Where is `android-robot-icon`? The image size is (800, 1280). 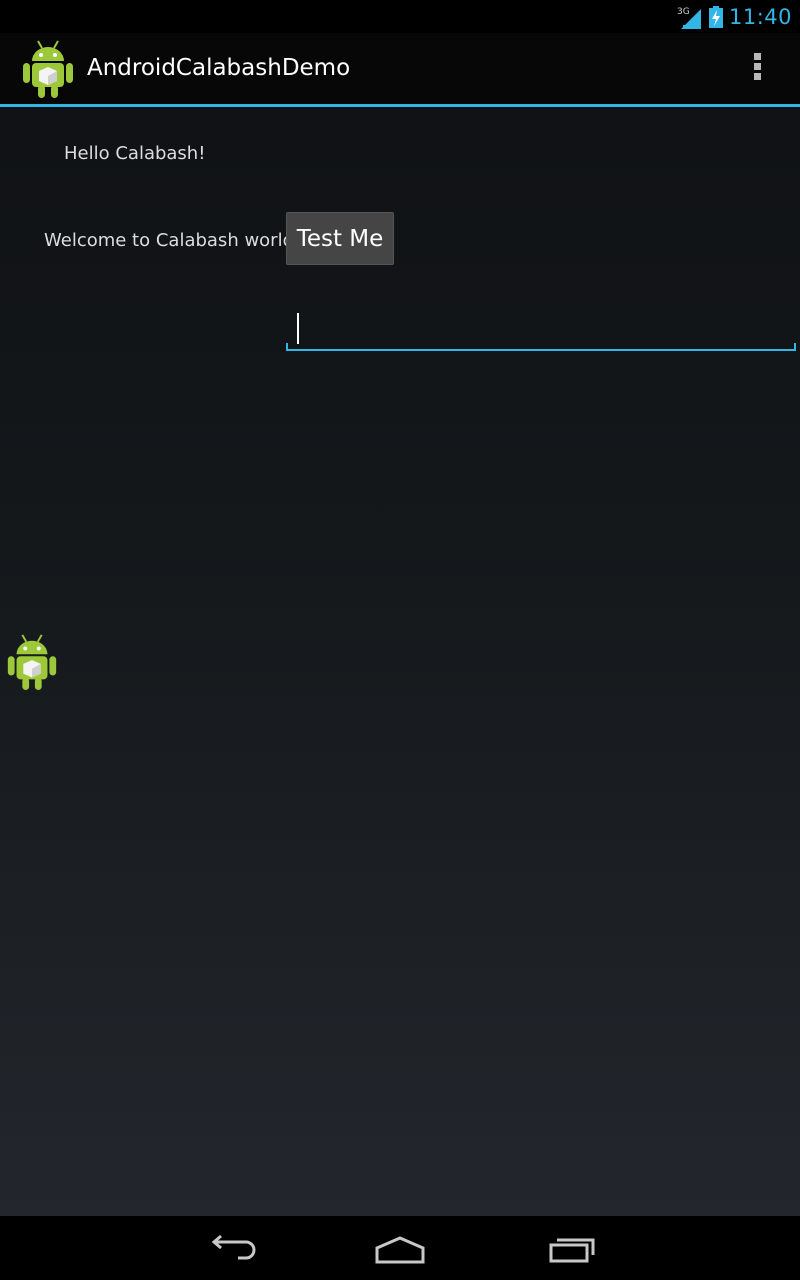 android-robot-icon is located at coordinates (48, 69).